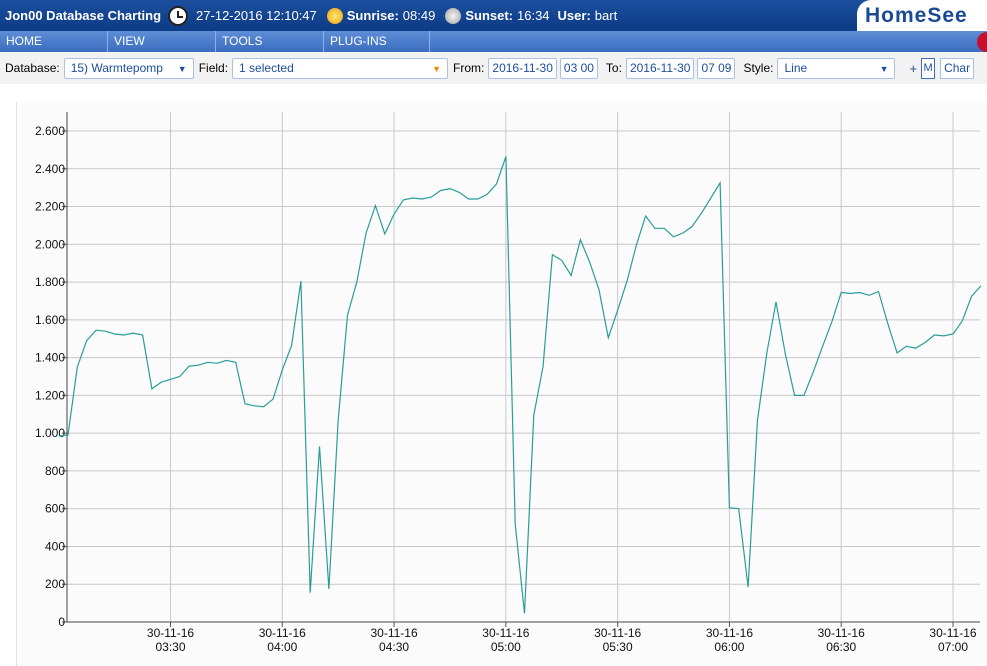  I want to click on x-tick-time: 06:30, so click(841, 647).